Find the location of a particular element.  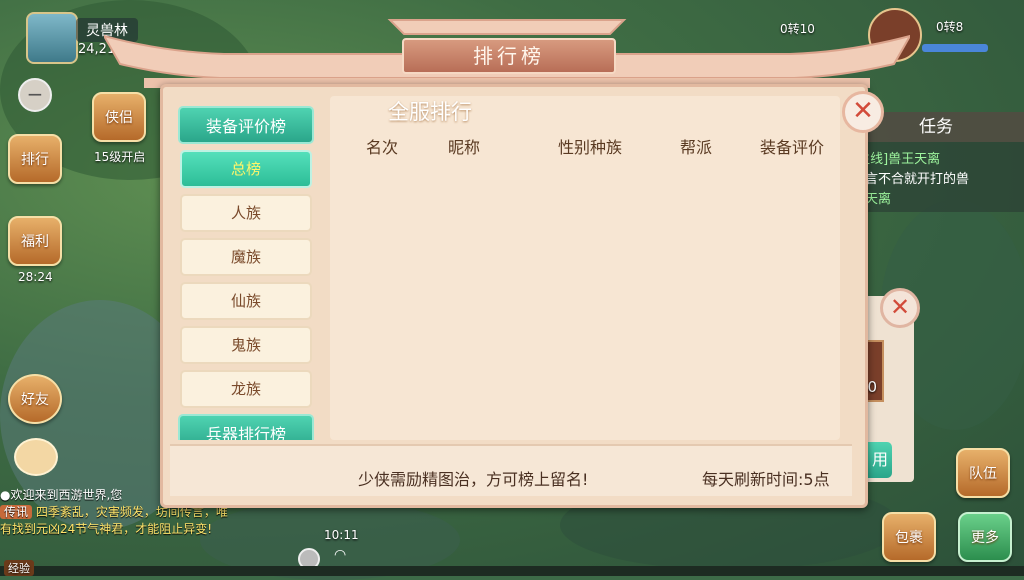

companion-button: 侠侣 is located at coordinates (119, 117).